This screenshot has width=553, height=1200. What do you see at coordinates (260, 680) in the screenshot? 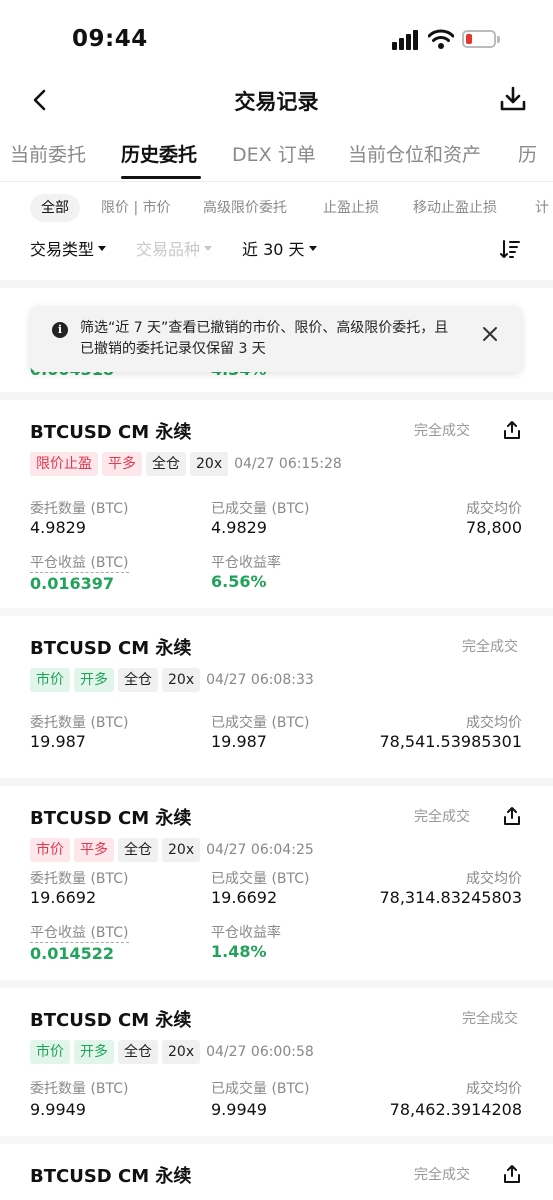
I see `order-time: 04/27 06:08:33` at bounding box center [260, 680].